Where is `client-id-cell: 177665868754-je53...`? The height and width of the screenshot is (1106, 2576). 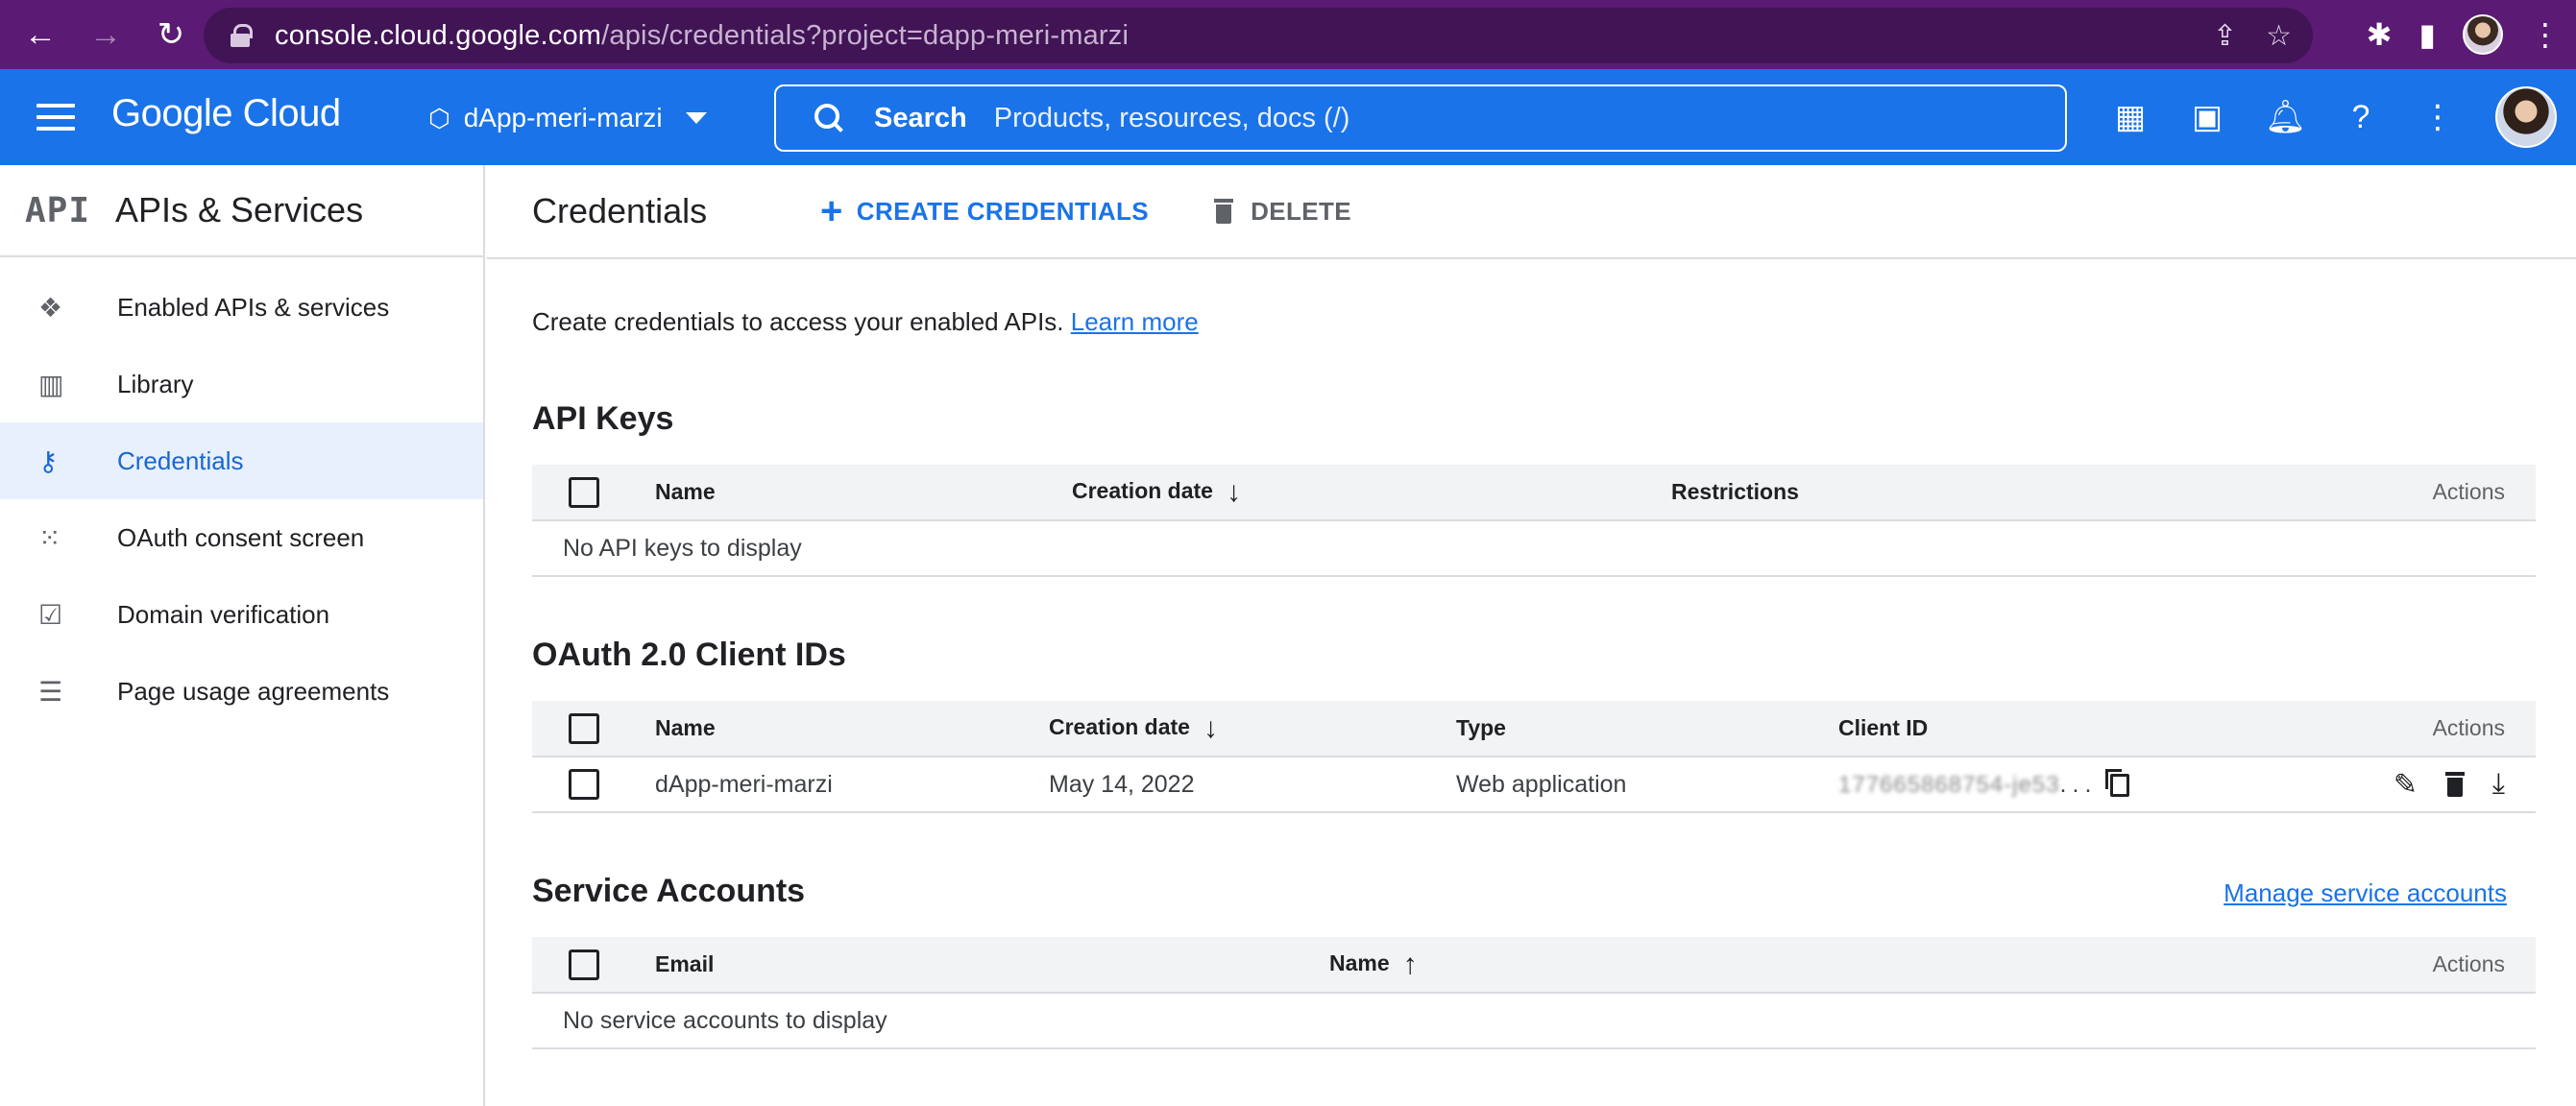 client-id-cell: 177665868754-je53... is located at coordinates (2040, 785).